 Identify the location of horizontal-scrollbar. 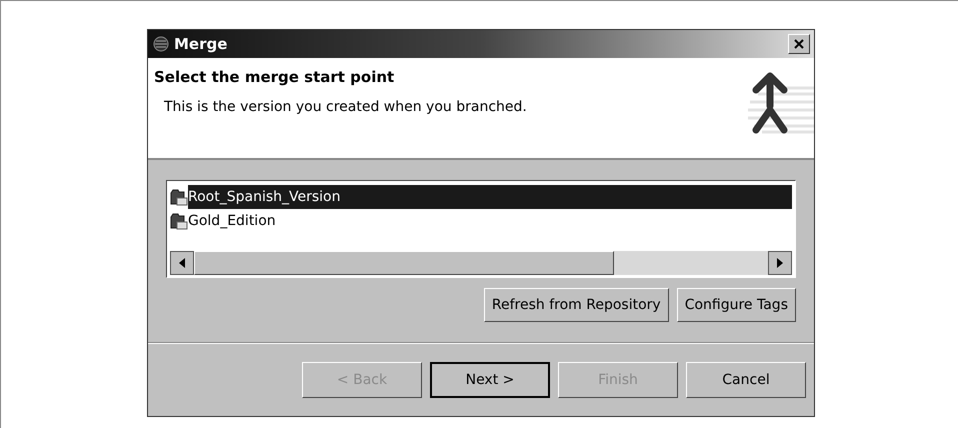
(481, 263).